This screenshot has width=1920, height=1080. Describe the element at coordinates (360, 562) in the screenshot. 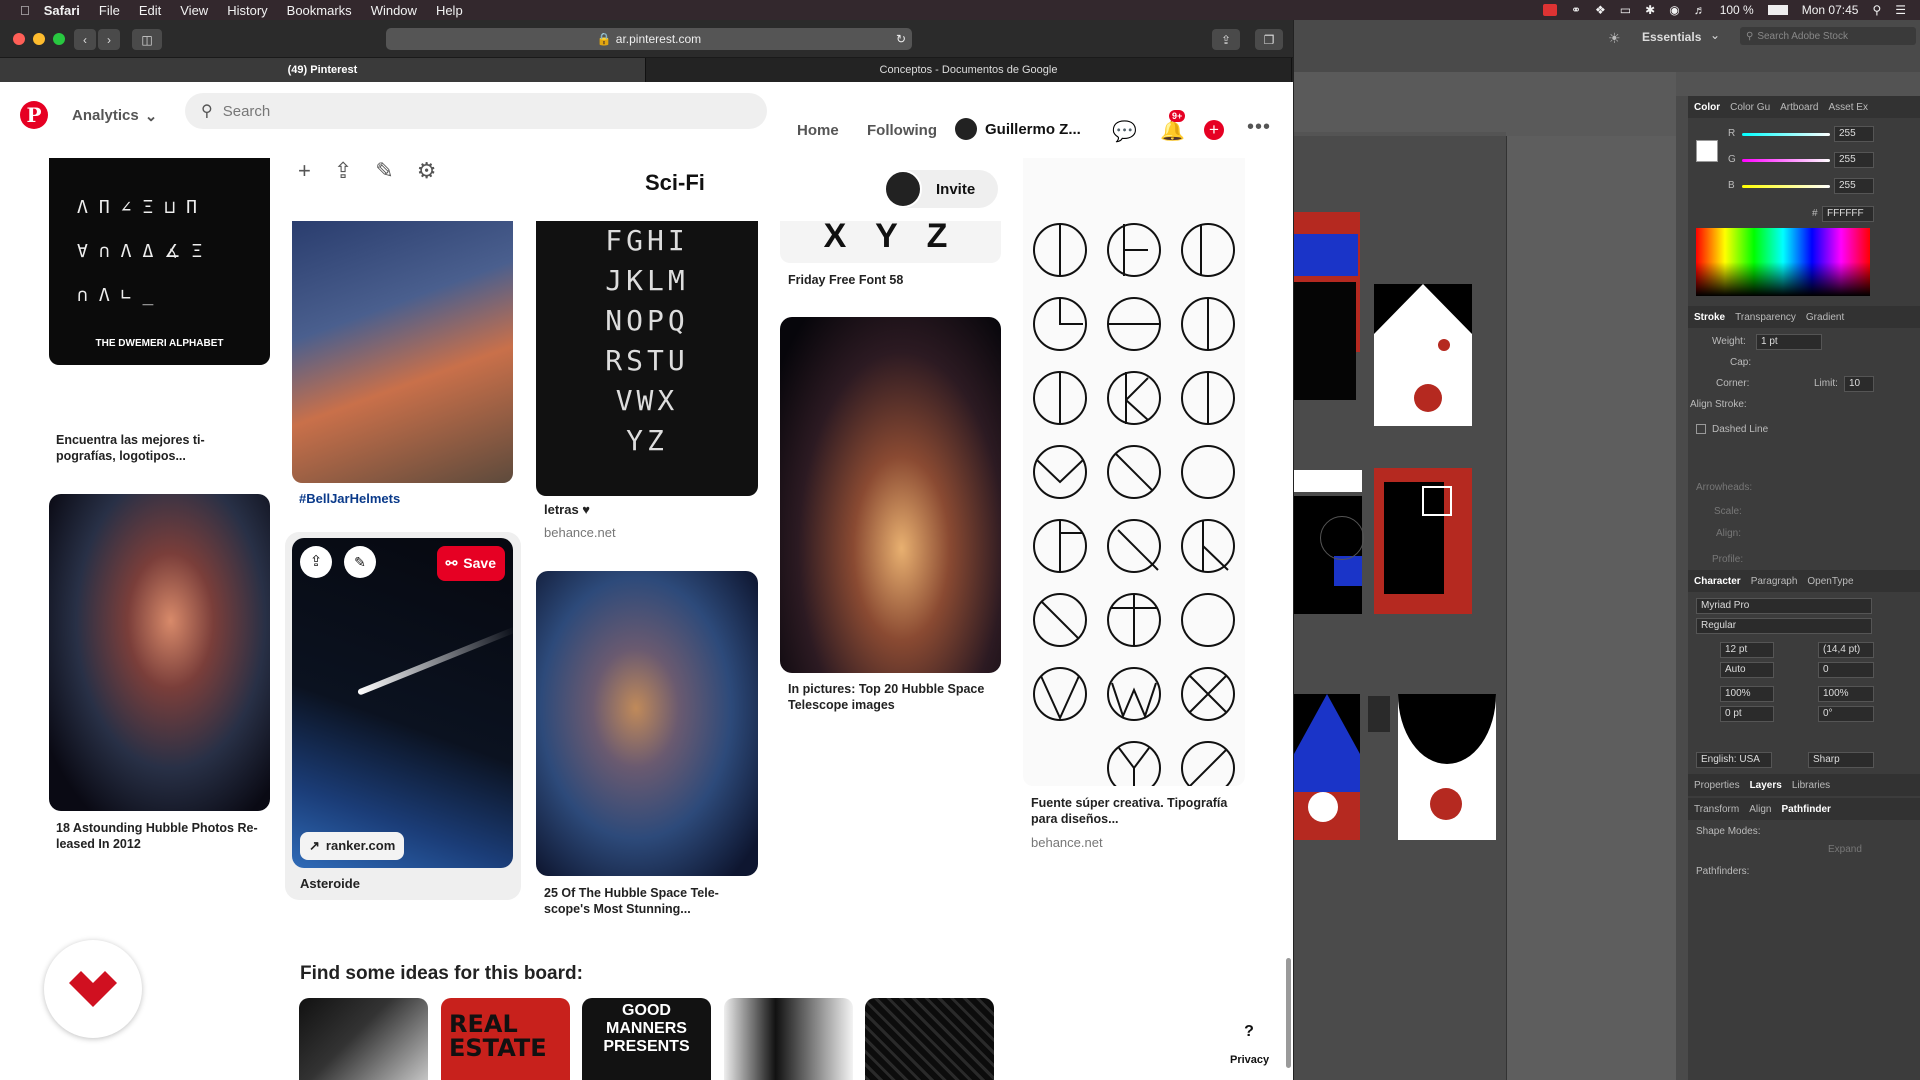

I see `edit-pin-icon: ✎` at that location.